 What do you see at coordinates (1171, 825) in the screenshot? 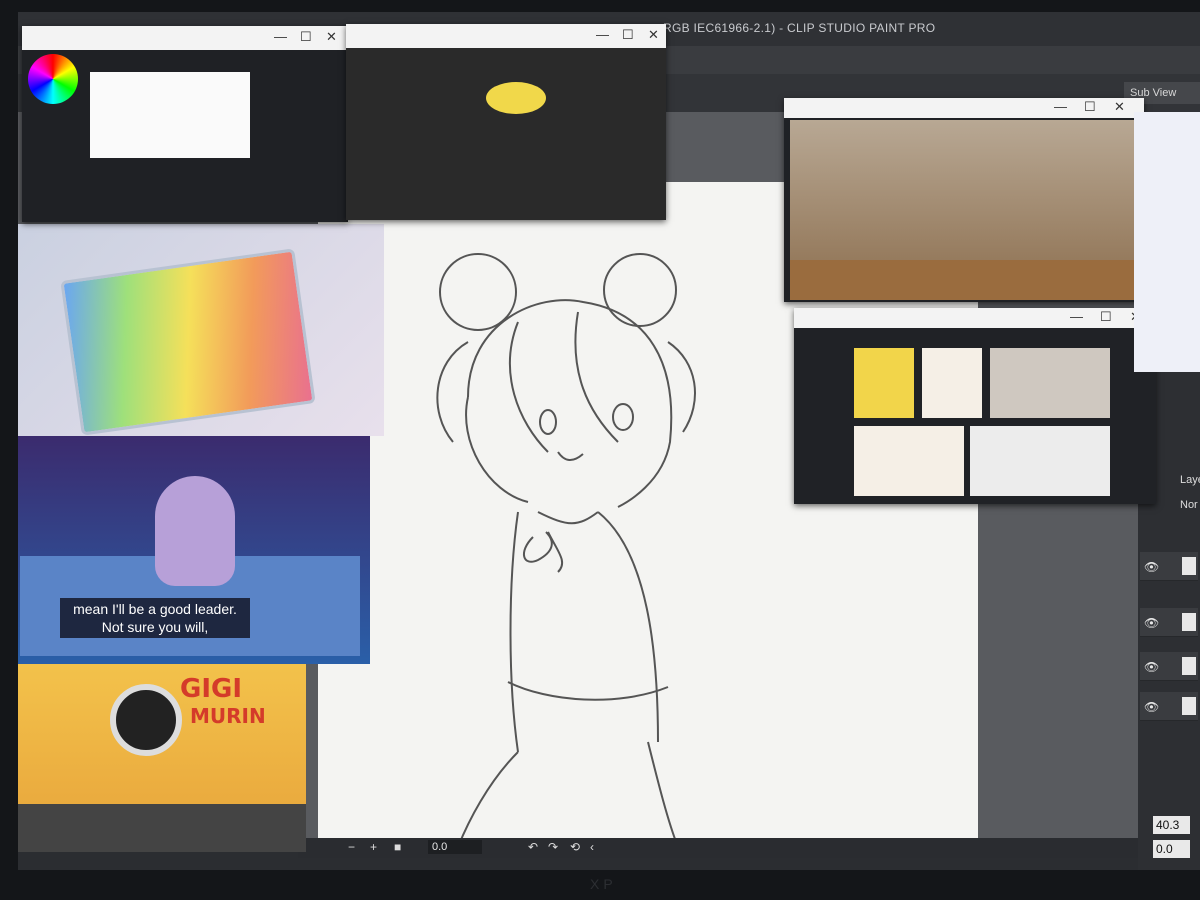
I see `navigator-zoom-field: 40.3` at bounding box center [1171, 825].